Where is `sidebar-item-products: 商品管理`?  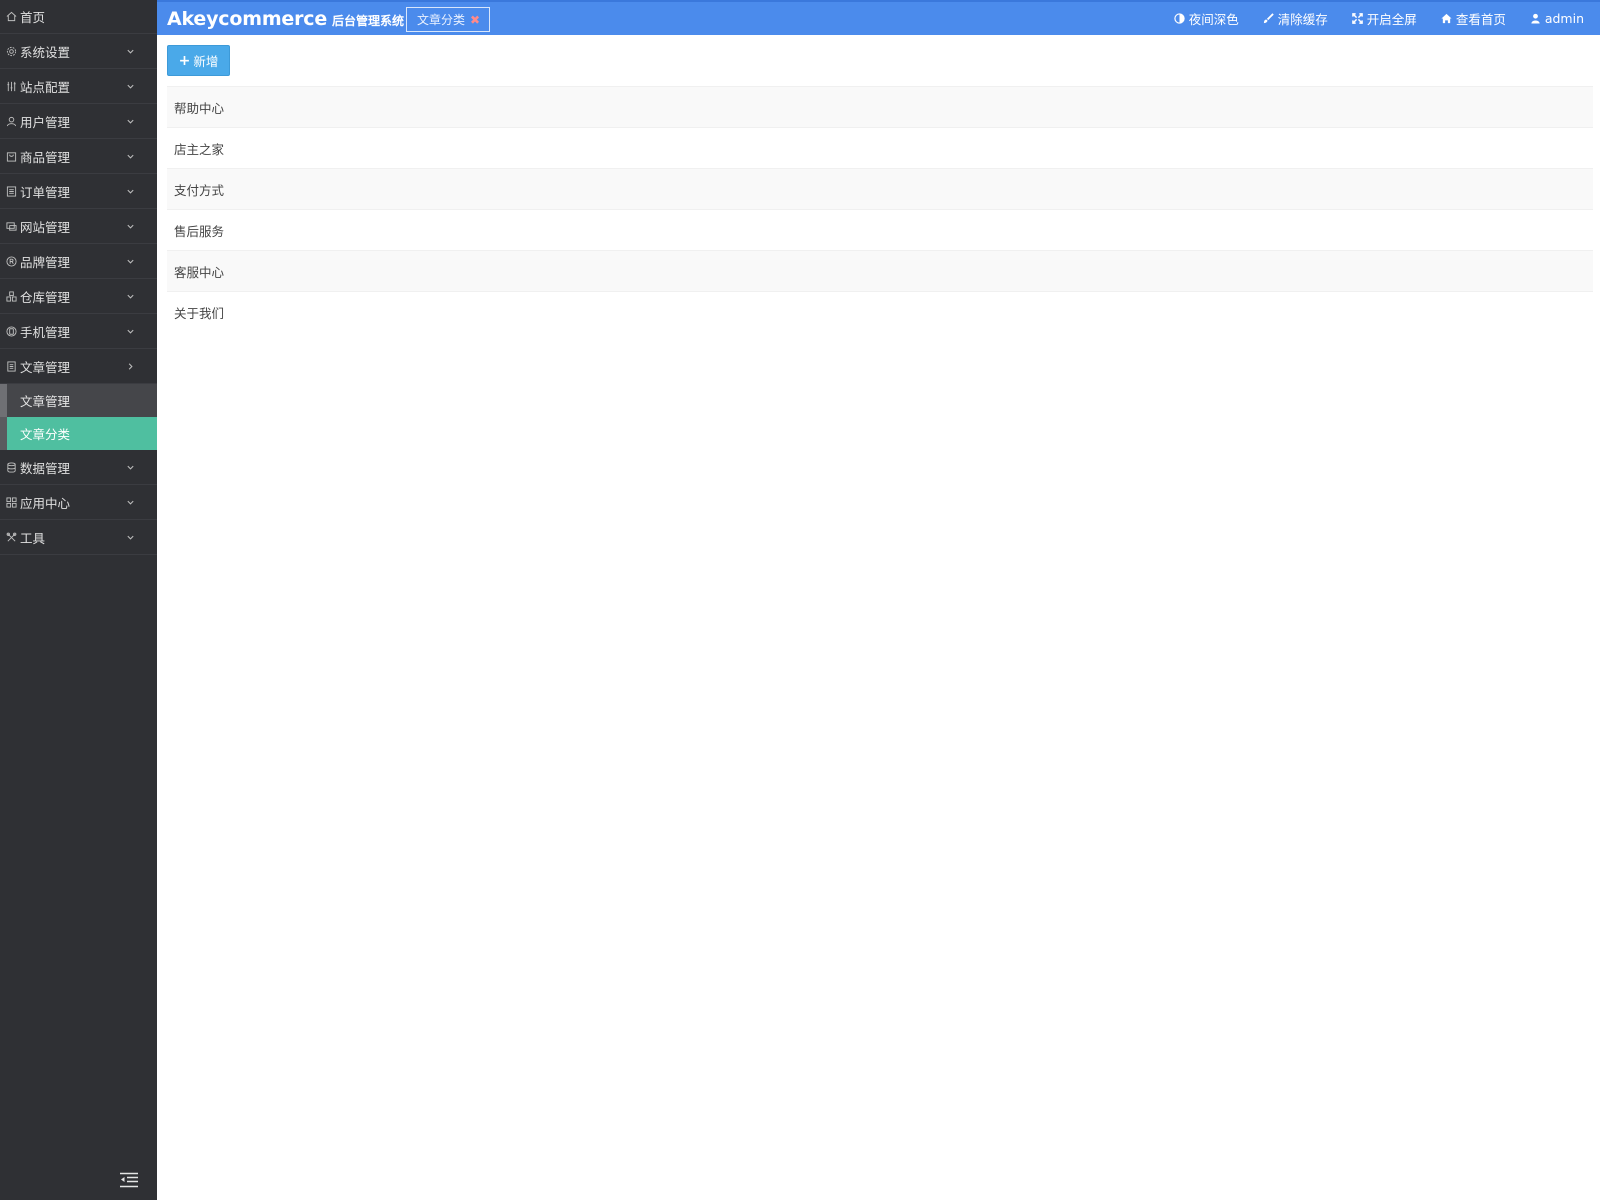 sidebar-item-products: 商品管理 is located at coordinates (78, 156).